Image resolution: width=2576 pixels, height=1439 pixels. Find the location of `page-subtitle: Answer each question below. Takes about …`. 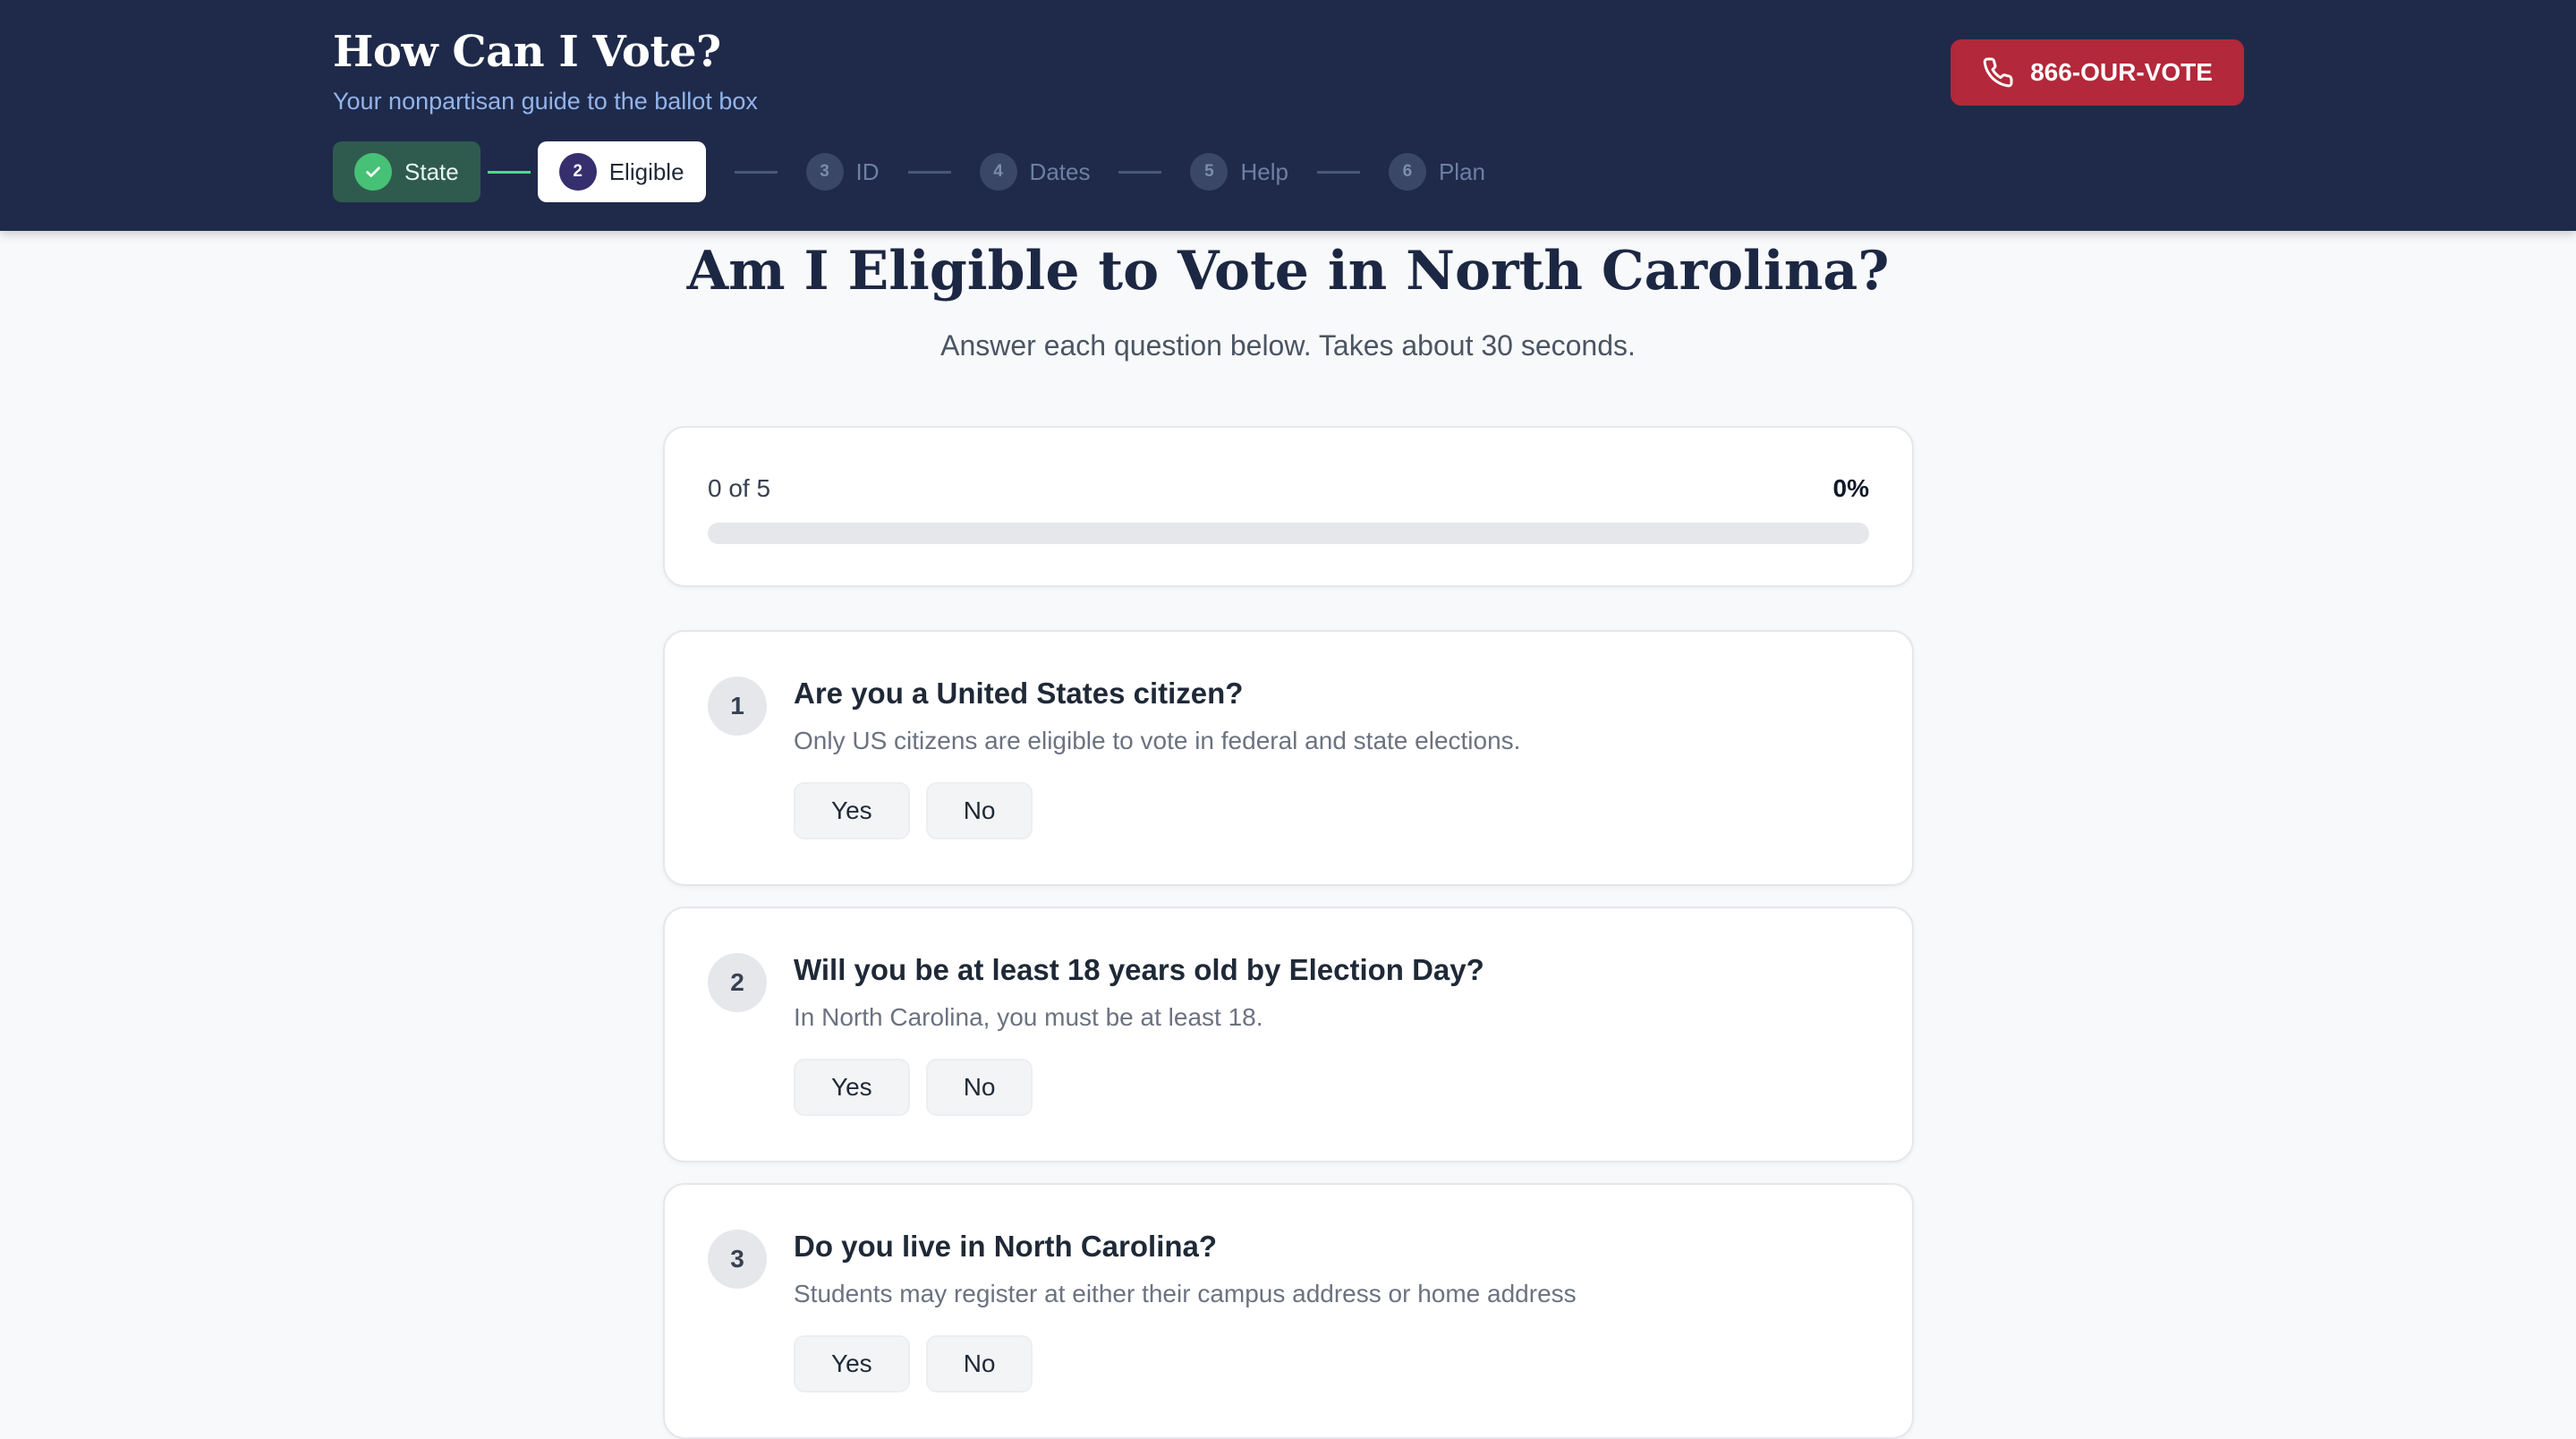

page-subtitle: Answer each question below. Takes about … is located at coordinates (1288, 345).